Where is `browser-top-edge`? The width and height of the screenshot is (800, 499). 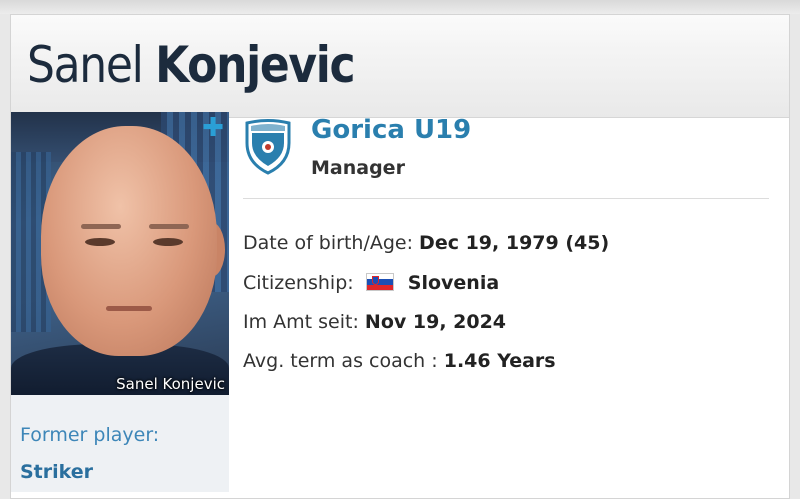
browser-top-edge is located at coordinates (400, 7).